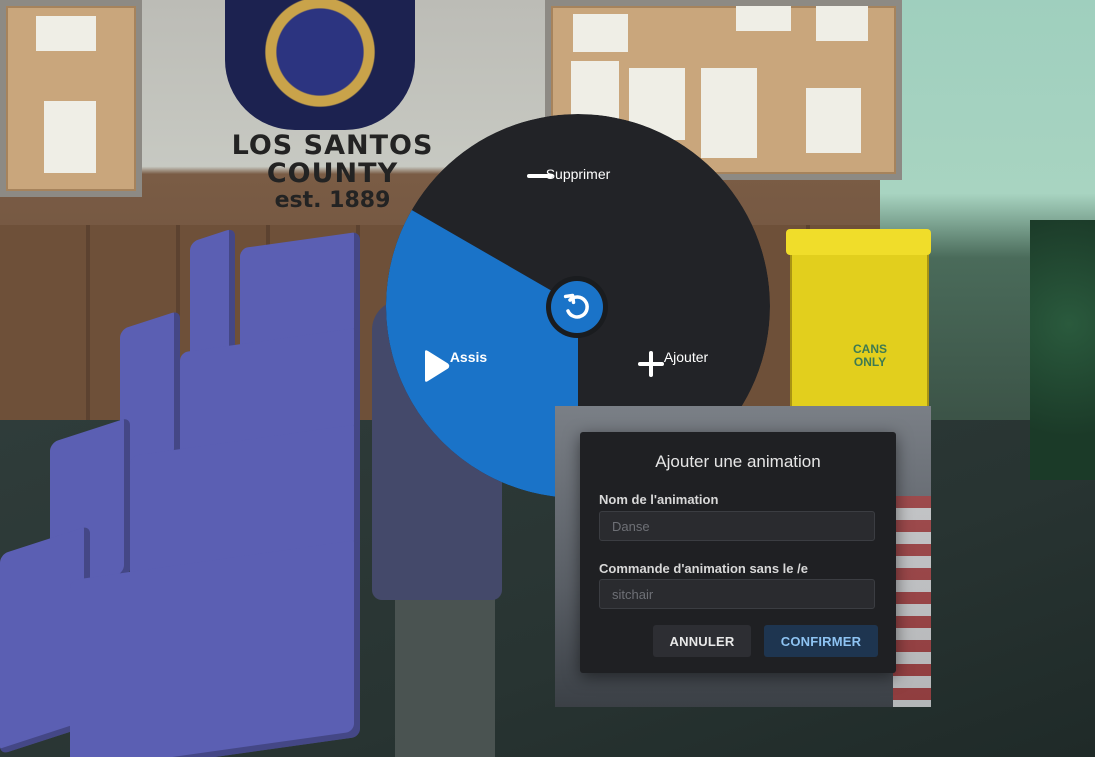  Describe the element at coordinates (821, 641) in the screenshot. I see `confirm-button: CONFIRMER` at that location.